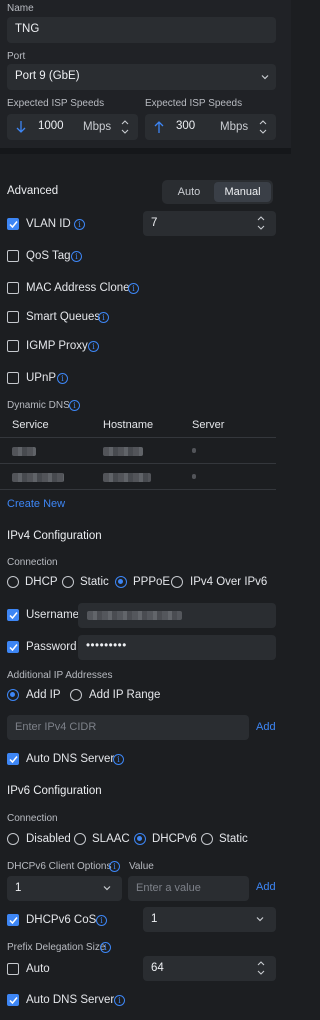 This screenshot has height=1020, width=320. Describe the element at coordinates (125, 695) in the screenshot. I see `add-ip-range-label: Add IP Range` at that location.